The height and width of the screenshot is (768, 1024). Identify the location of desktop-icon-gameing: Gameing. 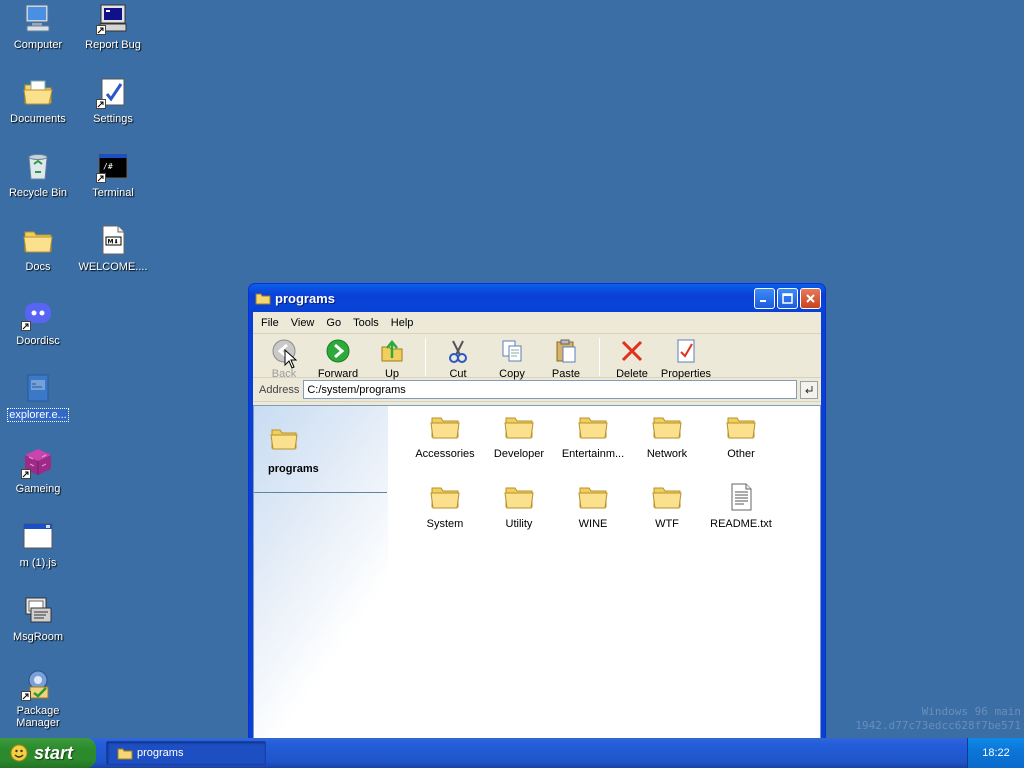
(38, 470).